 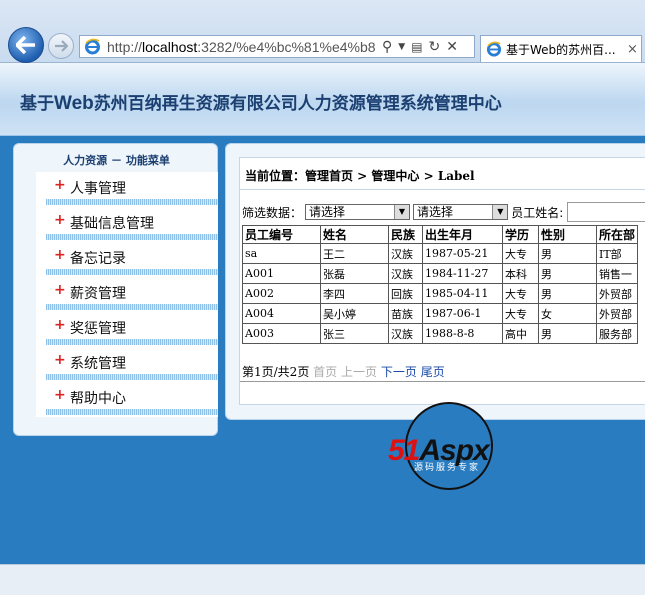 I want to click on breadcrumb: 当前位置：管理首页 > 管理中心 > Label, so click(x=360, y=176).